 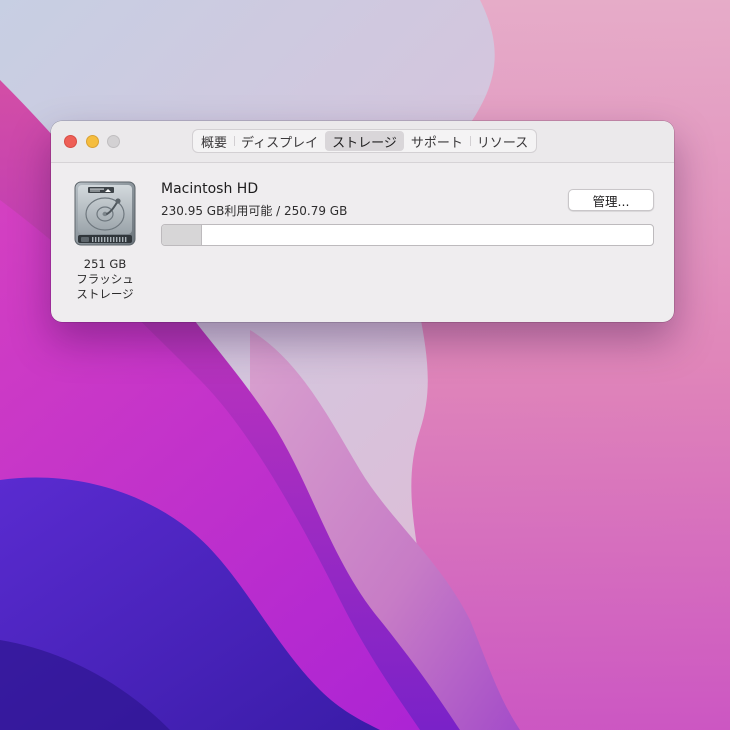 What do you see at coordinates (407, 235) in the screenshot?
I see `storage-usage-bar` at bounding box center [407, 235].